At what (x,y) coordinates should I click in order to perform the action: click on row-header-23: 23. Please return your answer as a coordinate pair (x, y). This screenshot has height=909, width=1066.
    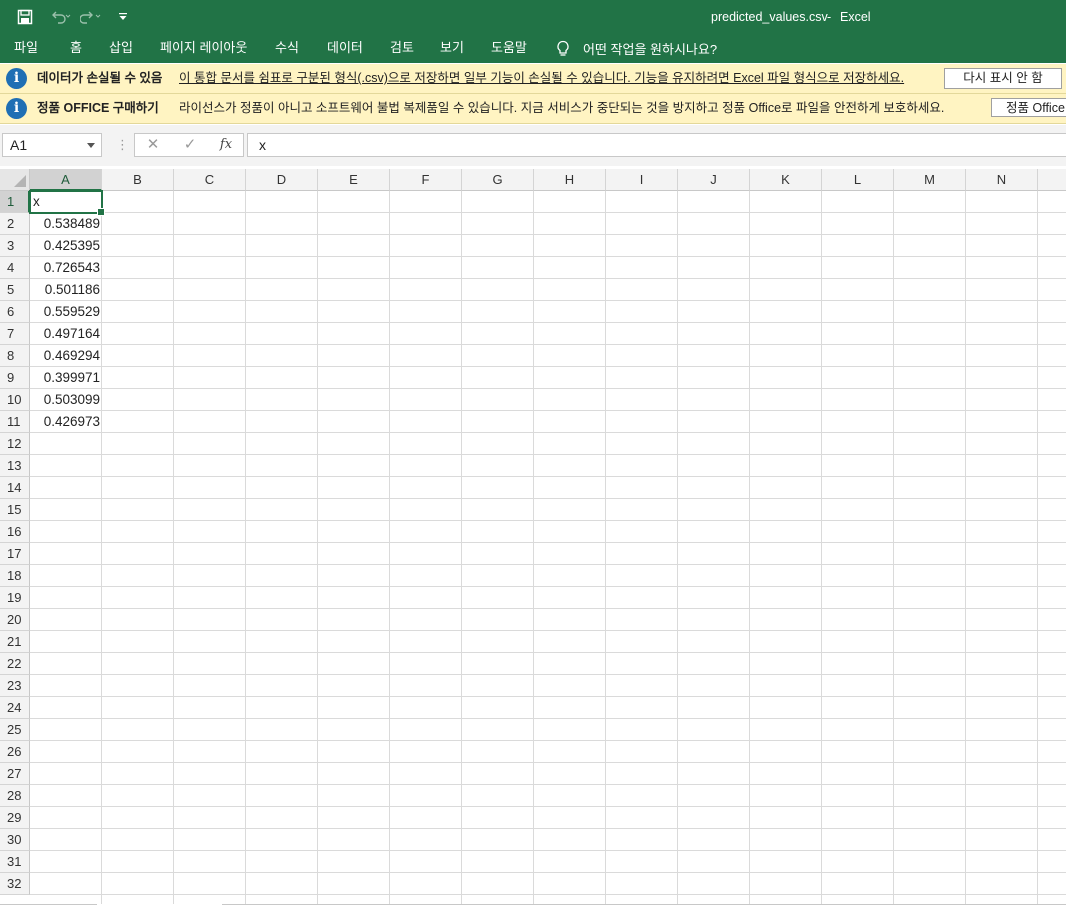
    Looking at the image, I should click on (15, 686).